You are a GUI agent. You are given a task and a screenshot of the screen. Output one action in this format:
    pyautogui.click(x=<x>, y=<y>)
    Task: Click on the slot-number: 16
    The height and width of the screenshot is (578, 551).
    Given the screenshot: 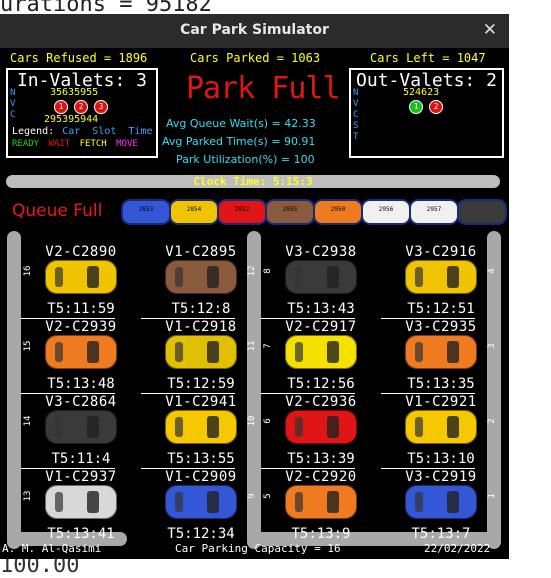 What is the action you would take?
    pyautogui.click(x=28, y=271)
    